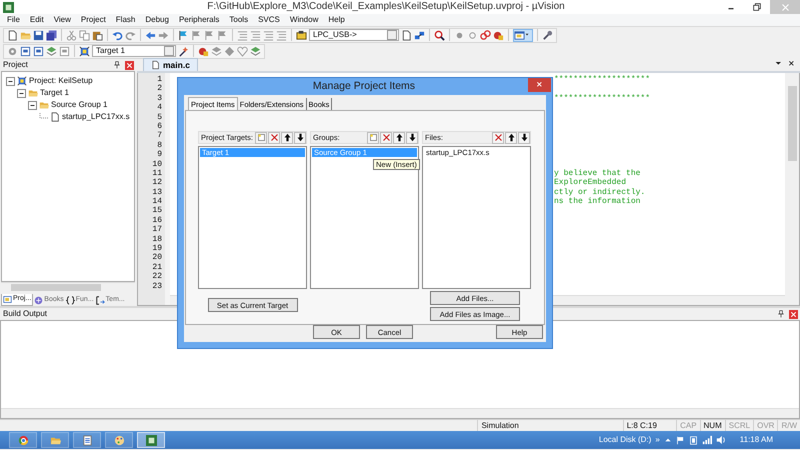 This screenshot has width=800, height=450. I want to click on target-icon, so click(84, 51).